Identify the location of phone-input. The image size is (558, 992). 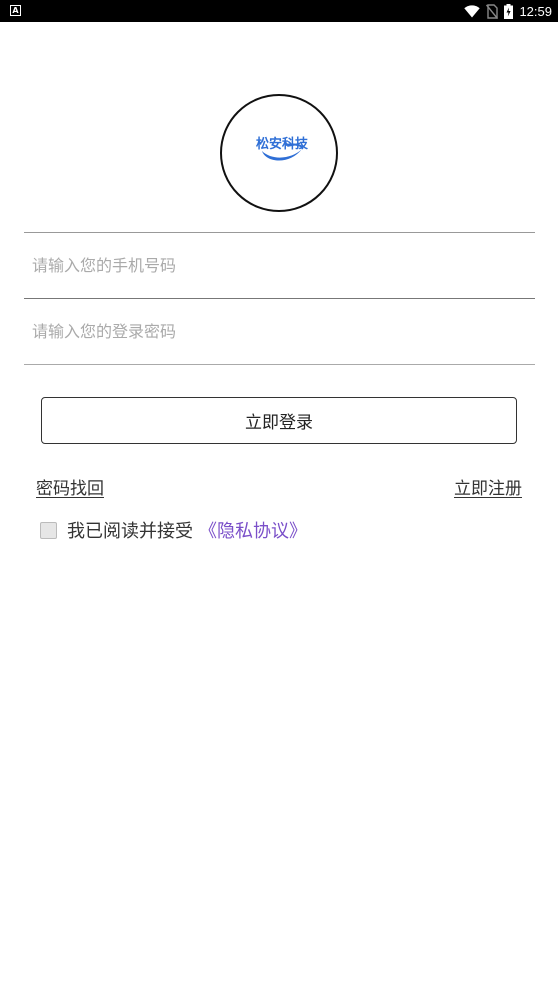
(279, 265).